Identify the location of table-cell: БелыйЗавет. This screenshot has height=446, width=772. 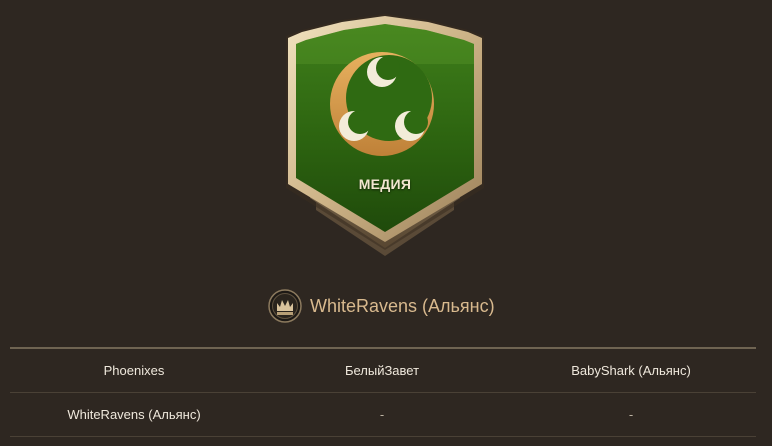
(382, 370).